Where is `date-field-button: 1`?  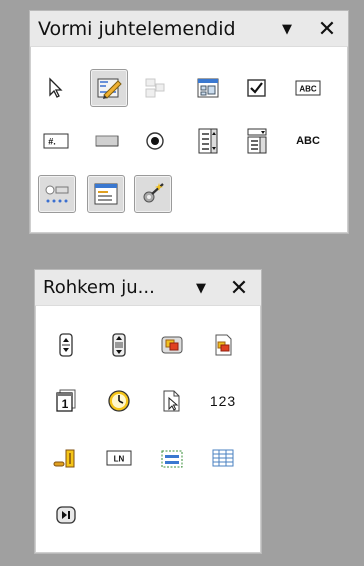 date-field-button: 1 is located at coordinates (66, 401).